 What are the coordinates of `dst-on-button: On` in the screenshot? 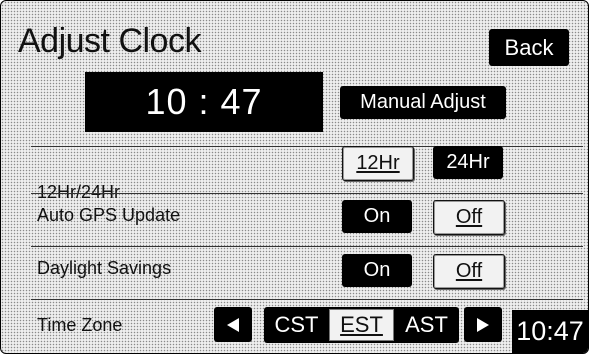 It's located at (377, 270).